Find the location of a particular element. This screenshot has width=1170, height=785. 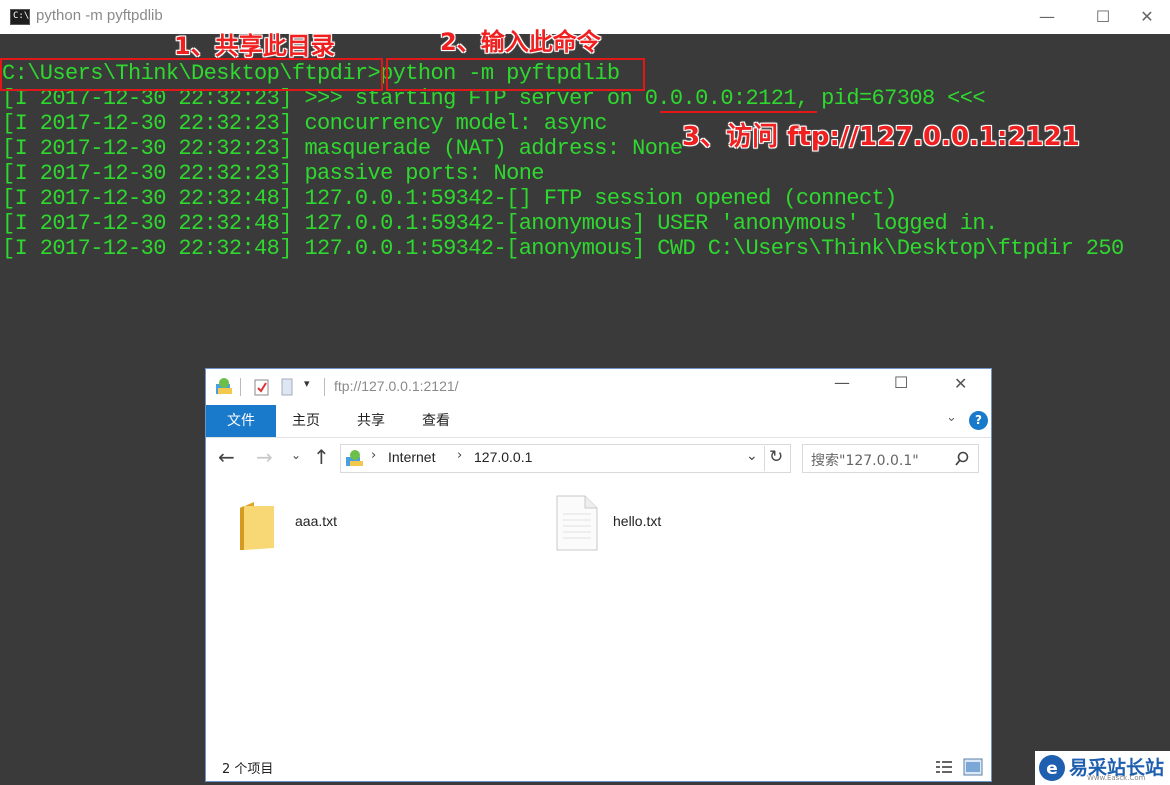

annotation-step3: 3、访问 ftp://127.0.0.1:2121 is located at coordinates (881, 137).